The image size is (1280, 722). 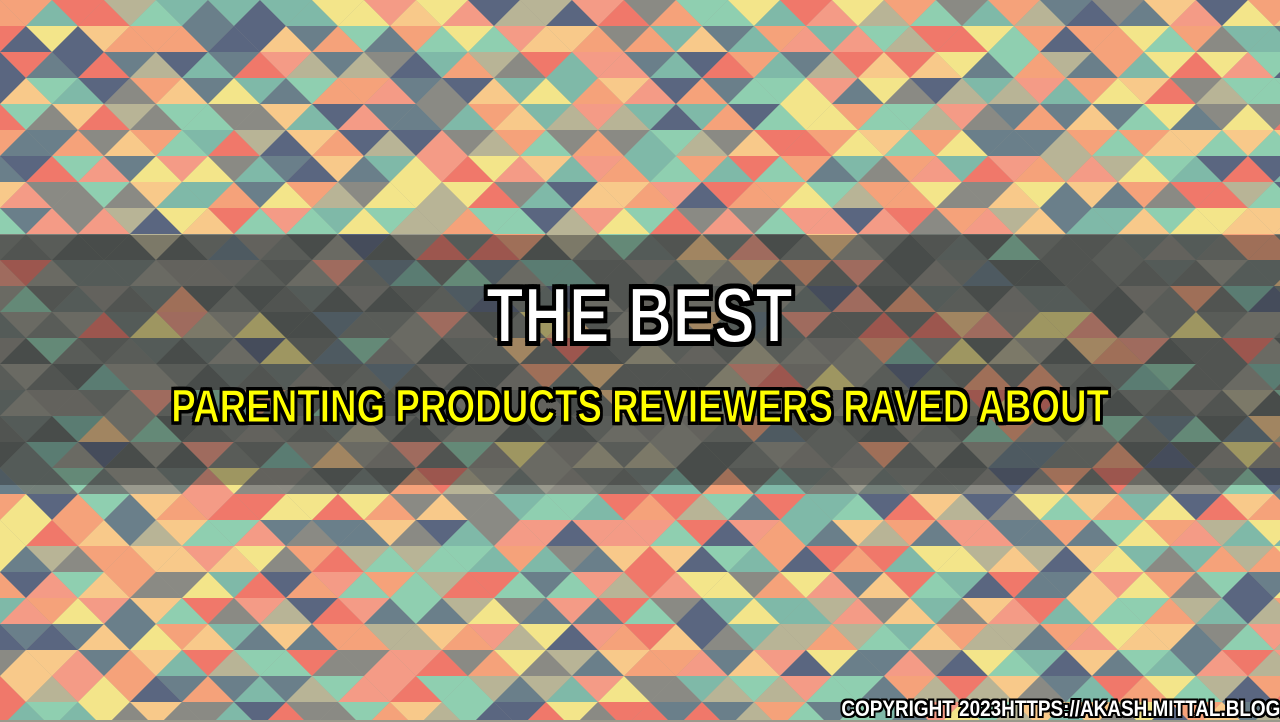 What do you see at coordinates (1060, 708) in the screenshot?
I see `copyright-notice: COPYRIGHT 2023HTTPS://AKASH.MITTAL.BLOG/` at bounding box center [1060, 708].